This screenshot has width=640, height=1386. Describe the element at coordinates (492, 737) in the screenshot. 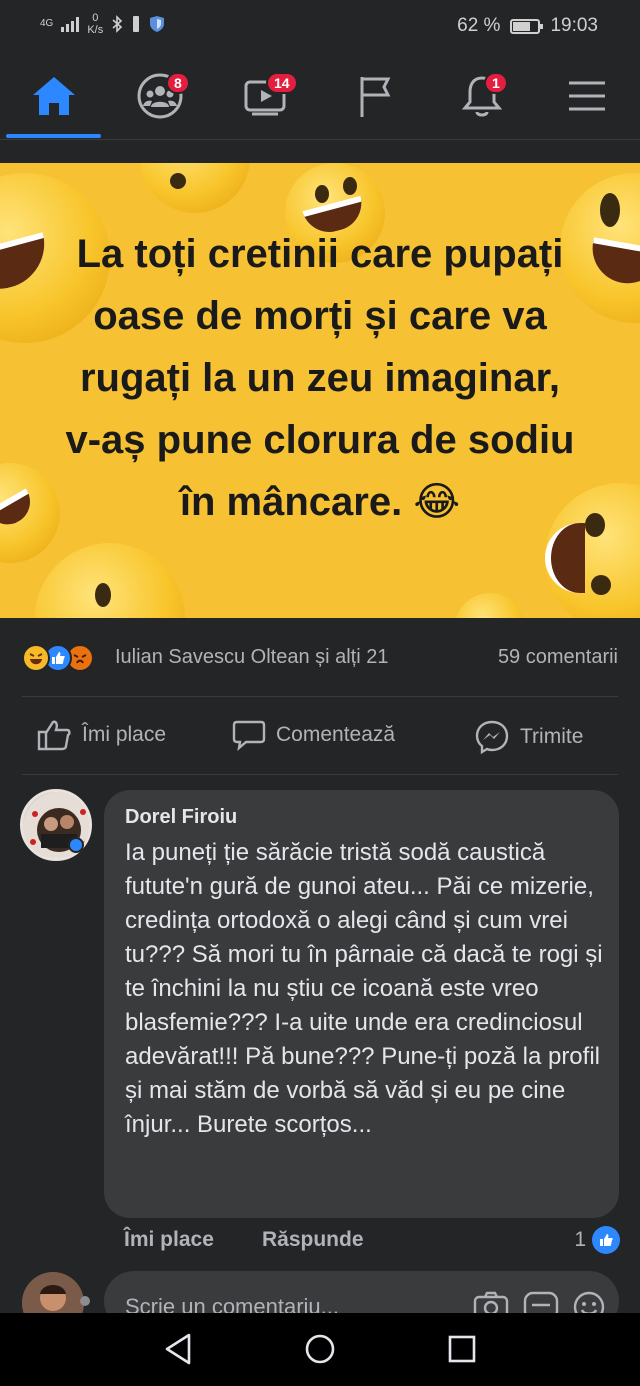

I see `messenger-icon` at that location.